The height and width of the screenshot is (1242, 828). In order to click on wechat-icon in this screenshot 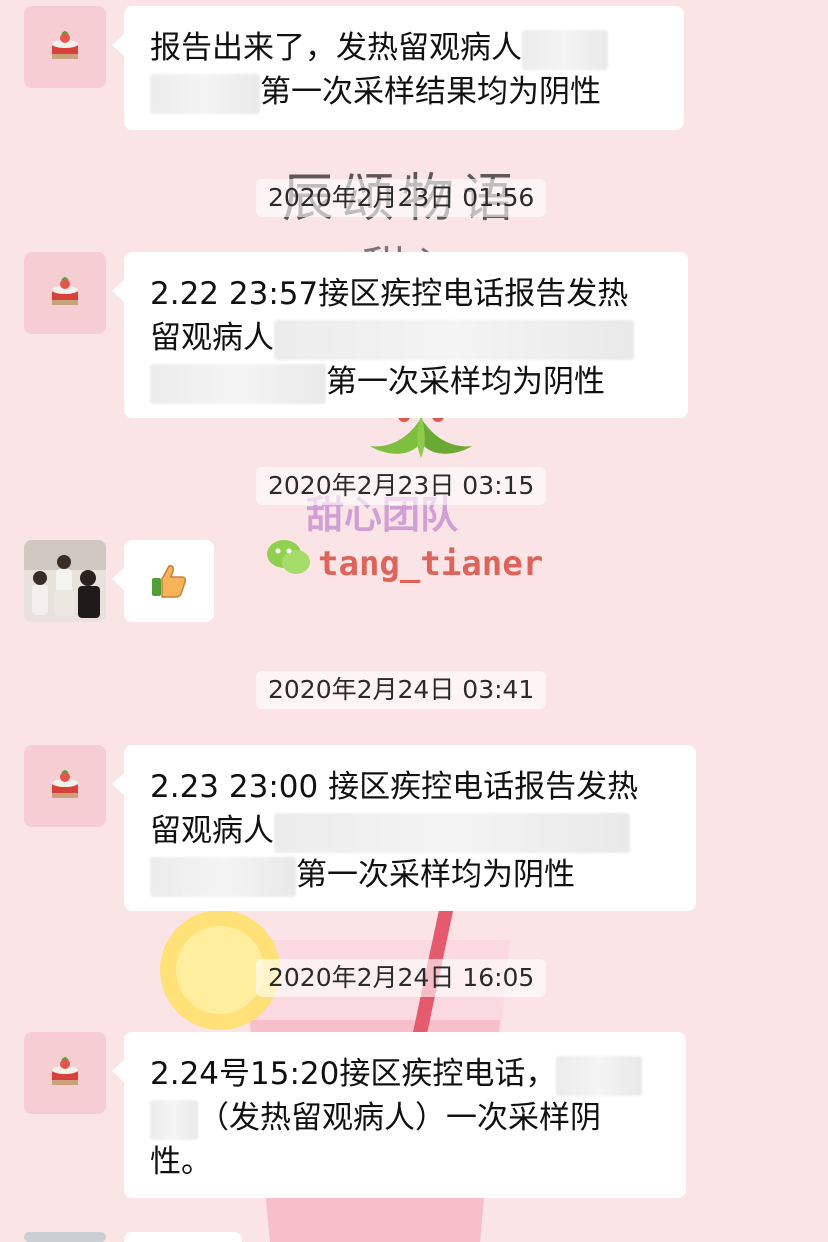, I will do `click(288, 557)`.